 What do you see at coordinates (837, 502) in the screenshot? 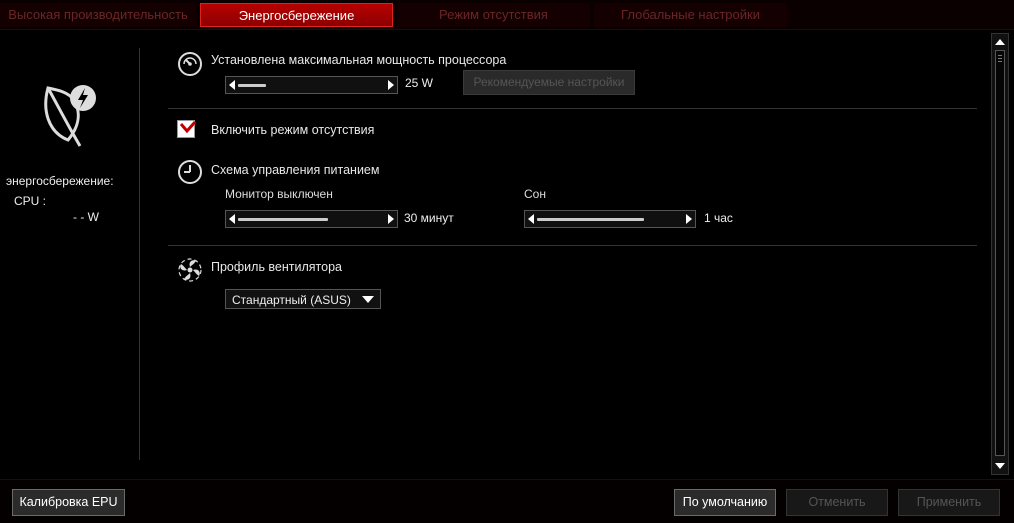
I see `cancel-button: Отменить` at bounding box center [837, 502].